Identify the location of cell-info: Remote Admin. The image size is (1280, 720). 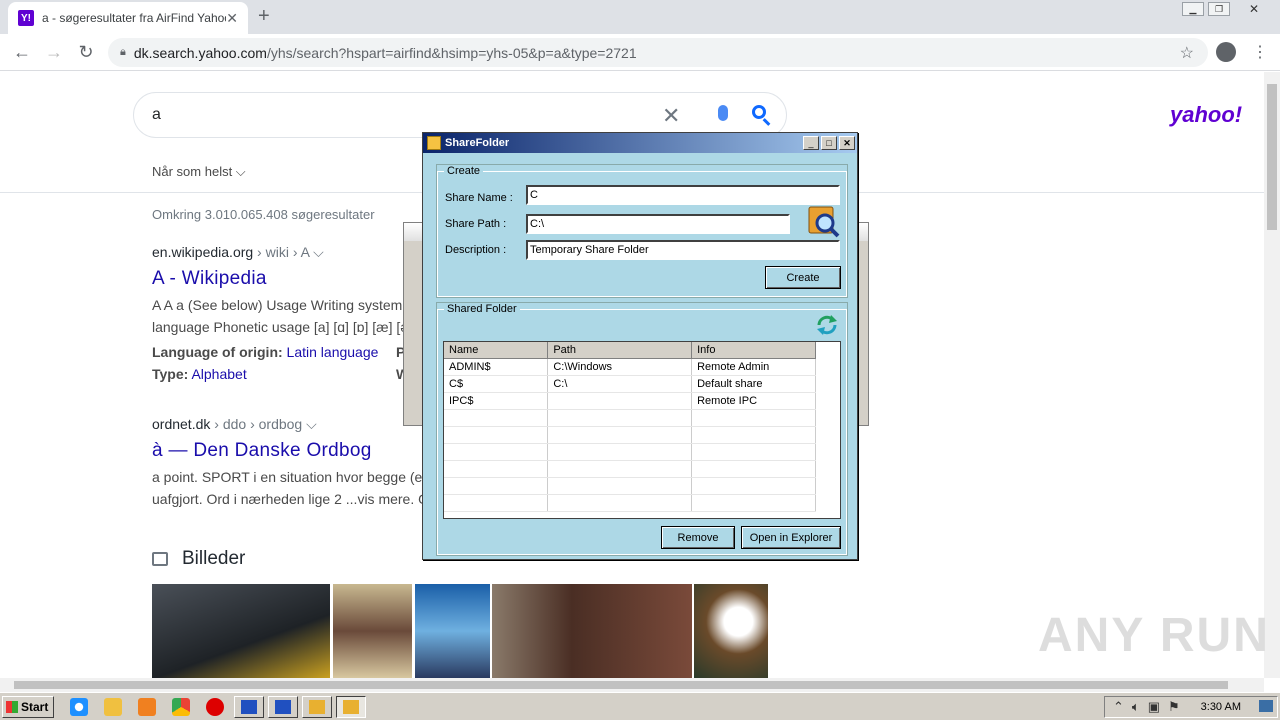
(753, 367).